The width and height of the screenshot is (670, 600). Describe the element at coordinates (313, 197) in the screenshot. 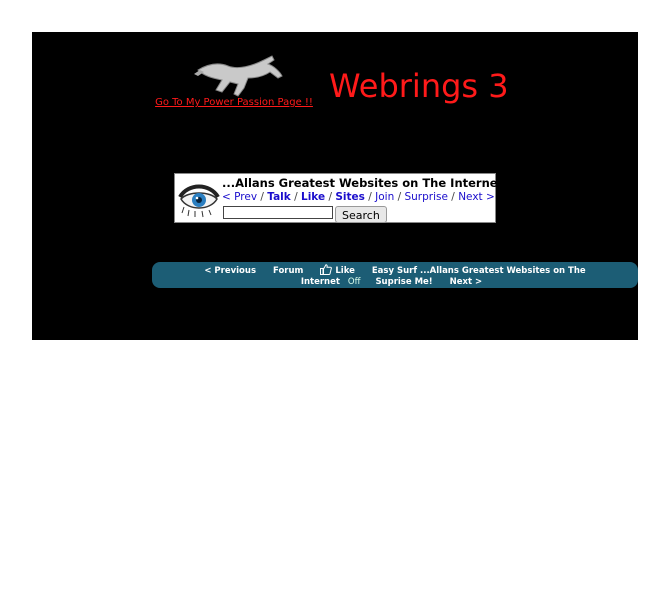

I see `webring-like-link: Like` at that location.